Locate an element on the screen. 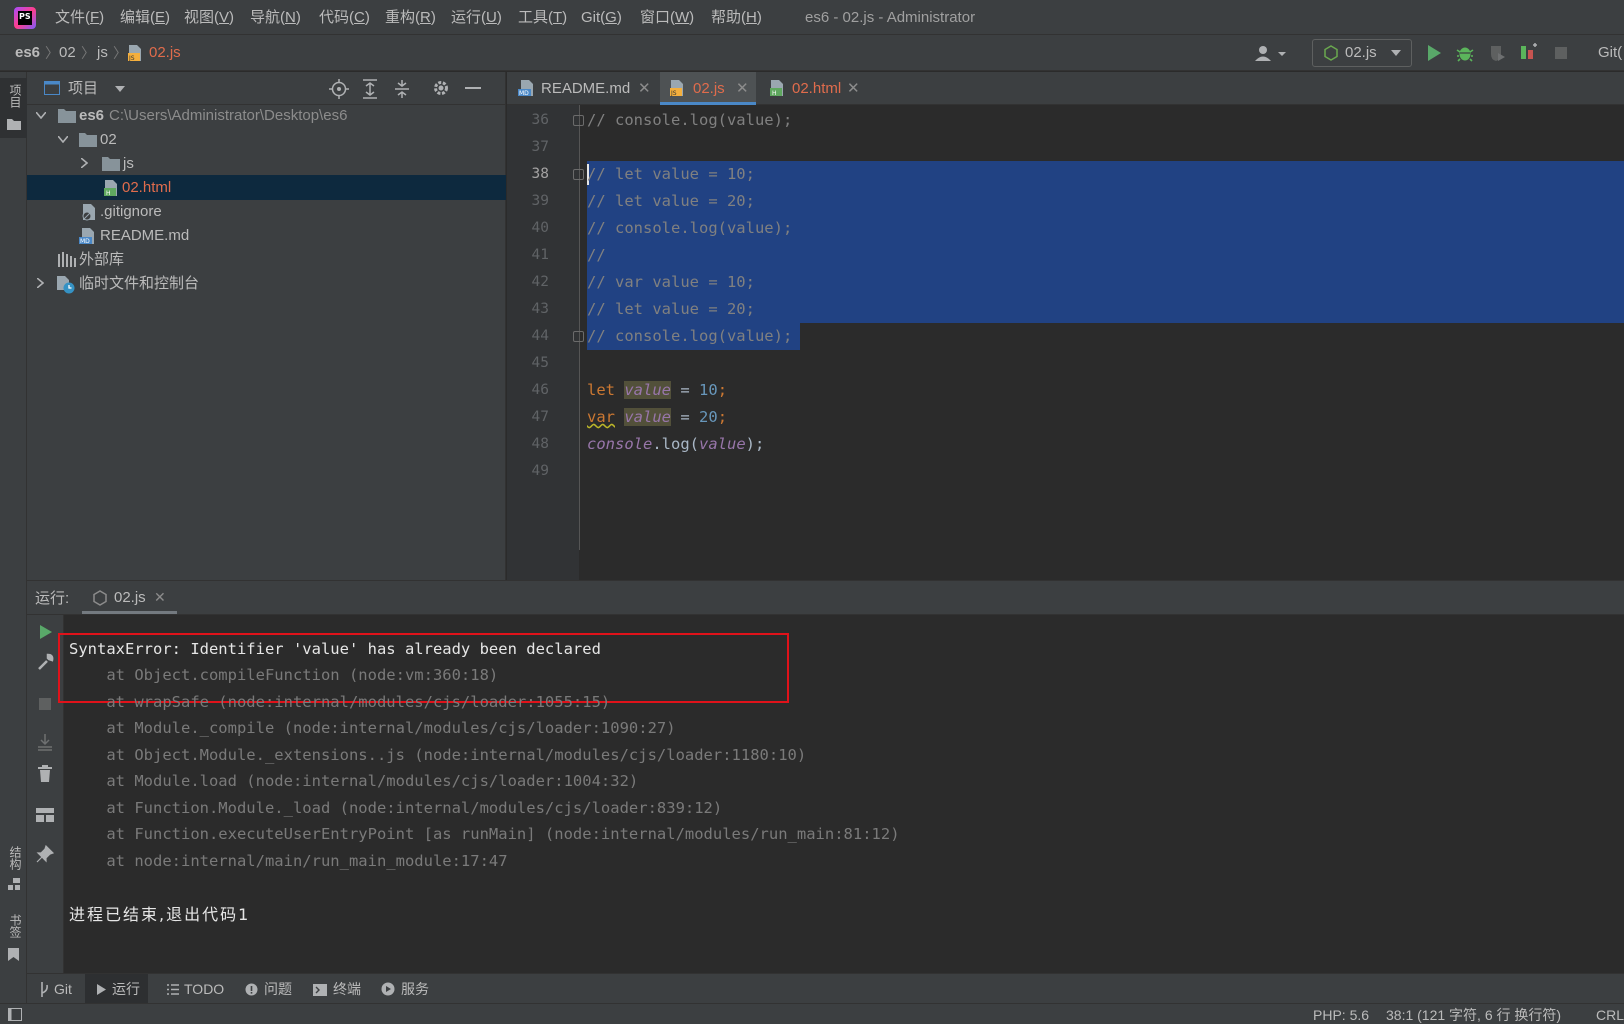  menu-view: 视图(V) is located at coordinates (209, 17).